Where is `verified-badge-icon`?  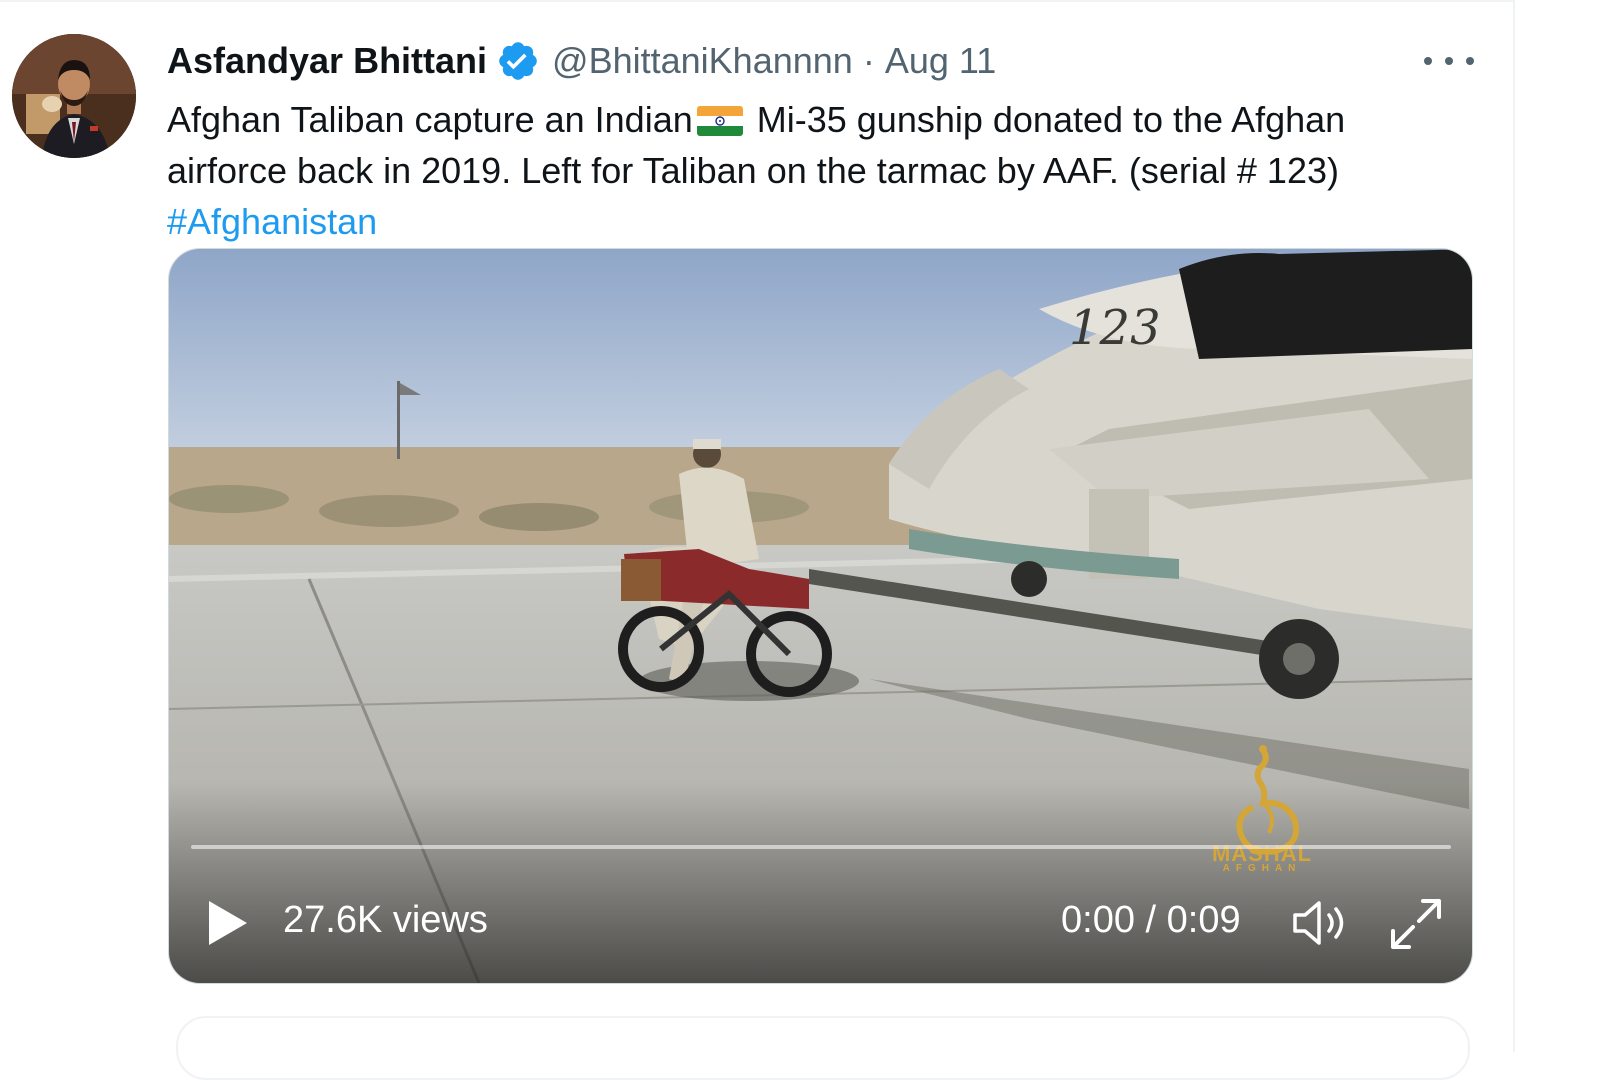 verified-badge-icon is located at coordinates (518, 61).